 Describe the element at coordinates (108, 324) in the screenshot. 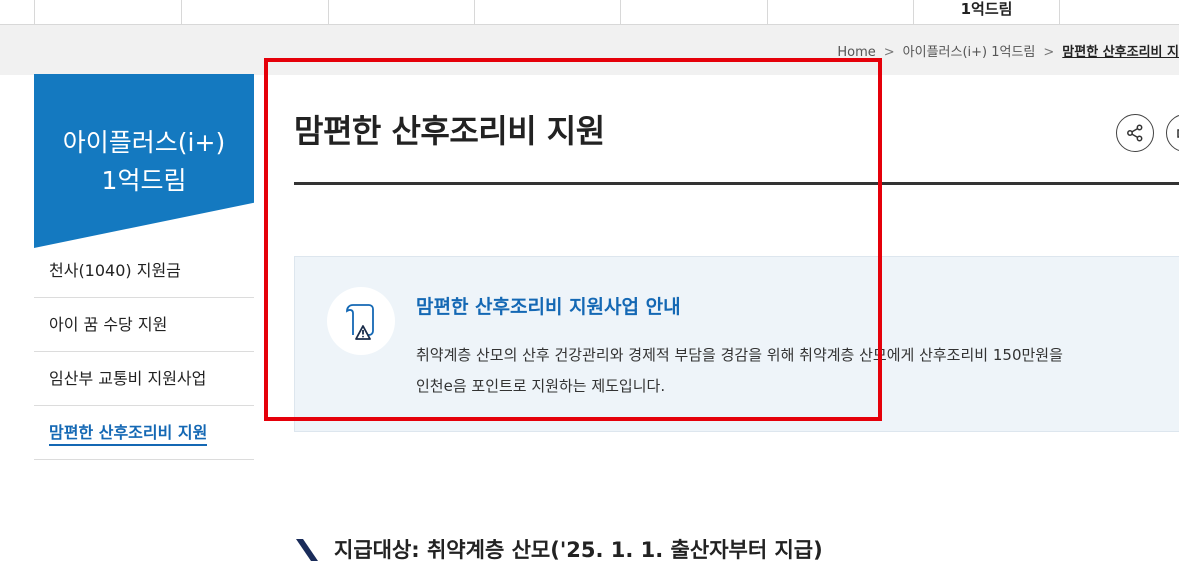

I see `sidebar-item-label: 아이 꿈 수당 지원` at that location.